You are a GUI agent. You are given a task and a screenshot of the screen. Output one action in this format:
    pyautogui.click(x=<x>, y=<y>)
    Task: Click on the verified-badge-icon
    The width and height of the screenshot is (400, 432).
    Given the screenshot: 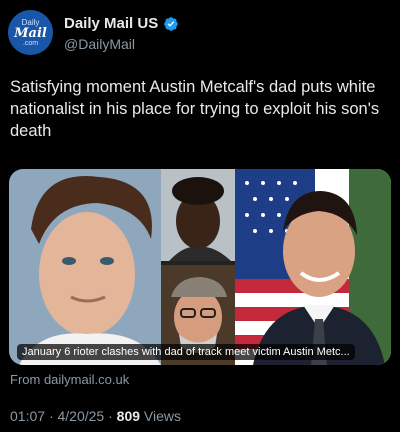 What is the action you would take?
    pyautogui.click(x=171, y=23)
    